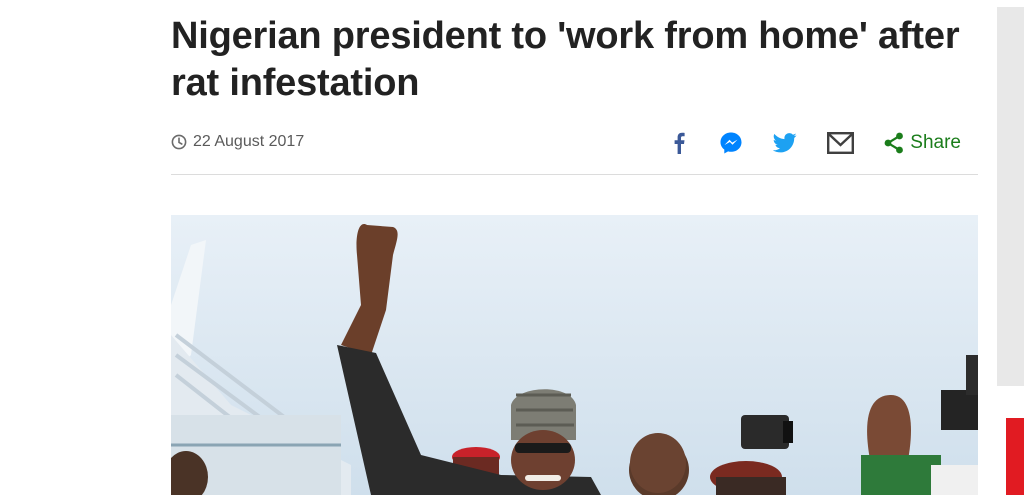  Describe the element at coordinates (1015, 456) in the screenshot. I see `side-ad-block` at that location.